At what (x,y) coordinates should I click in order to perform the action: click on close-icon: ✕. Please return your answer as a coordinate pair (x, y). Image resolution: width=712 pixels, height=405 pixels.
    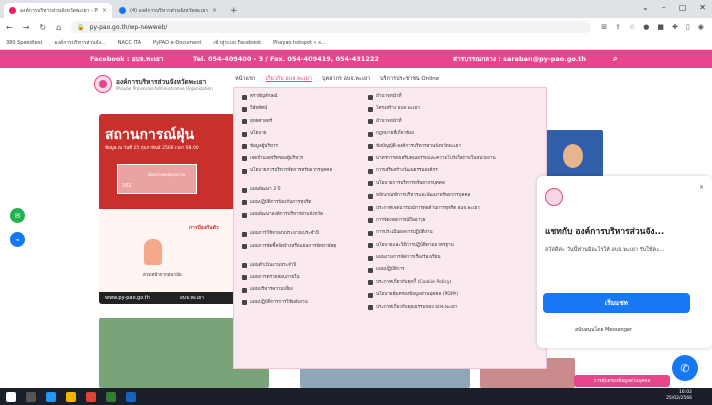
    Looking at the image, I should click on (701, 187).